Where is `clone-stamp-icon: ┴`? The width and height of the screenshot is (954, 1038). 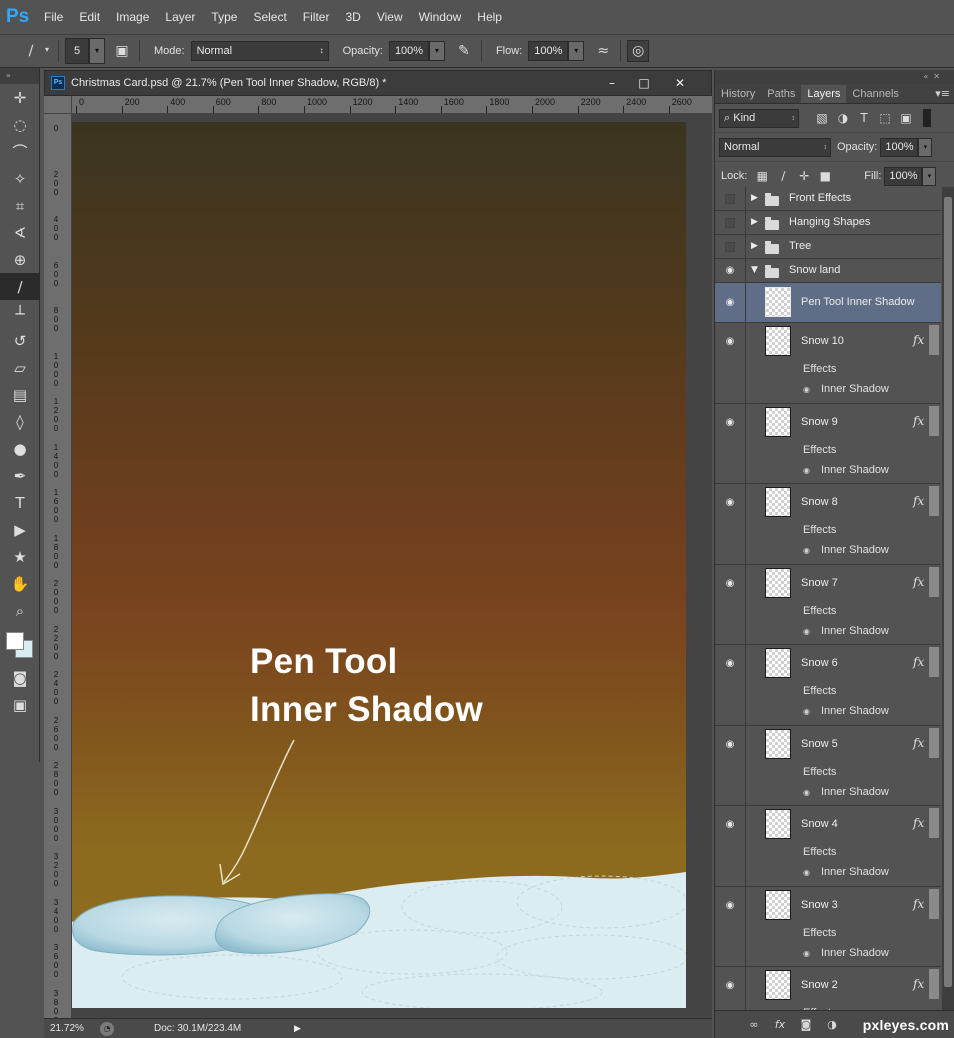 clone-stamp-icon: ┴ is located at coordinates (20, 313).